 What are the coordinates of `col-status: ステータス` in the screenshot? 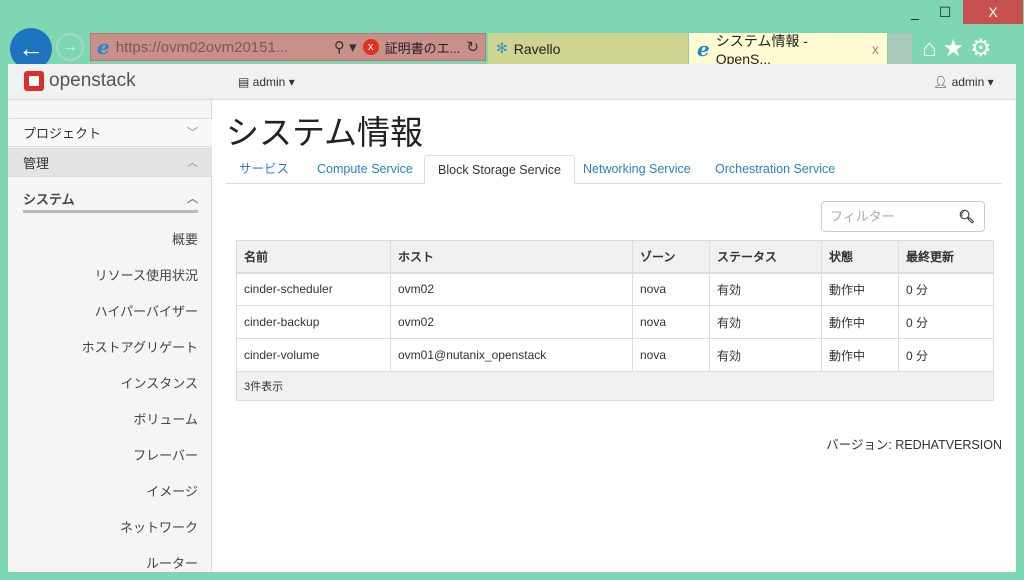 It's located at (765, 257).